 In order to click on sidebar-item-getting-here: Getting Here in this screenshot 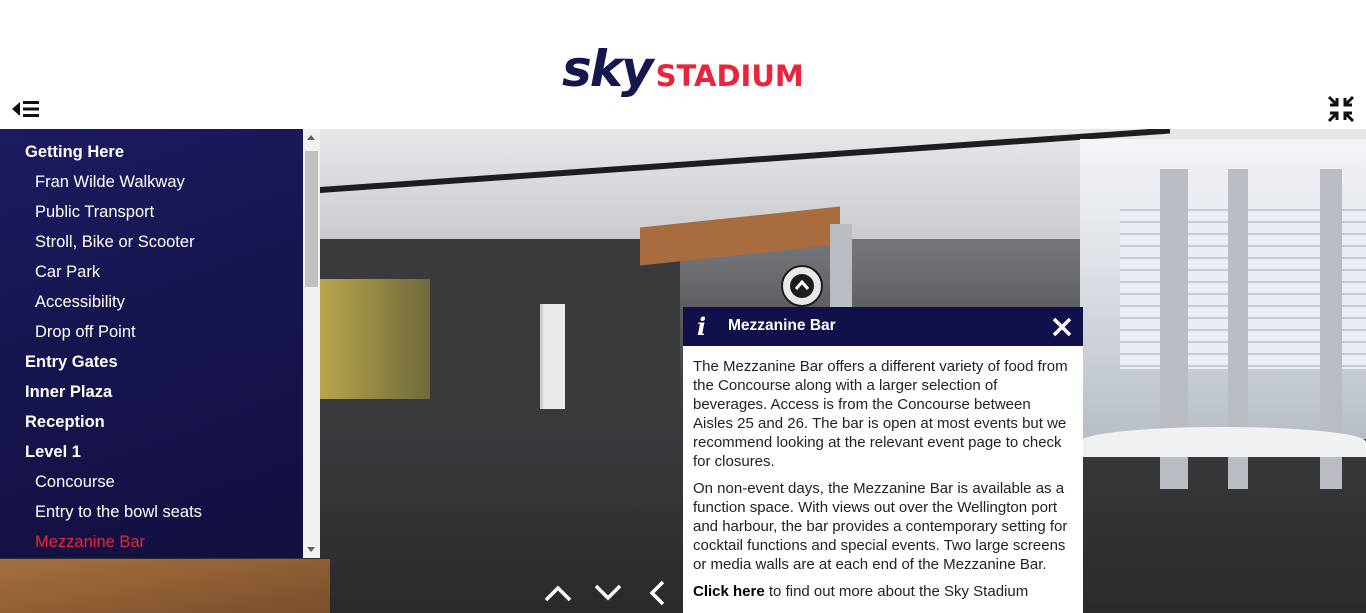, I will do `click(151, 152)`.